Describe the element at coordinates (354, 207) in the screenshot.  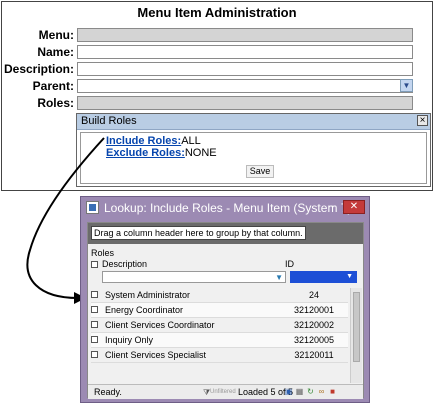
I see `close-icon: ✕` at that location.